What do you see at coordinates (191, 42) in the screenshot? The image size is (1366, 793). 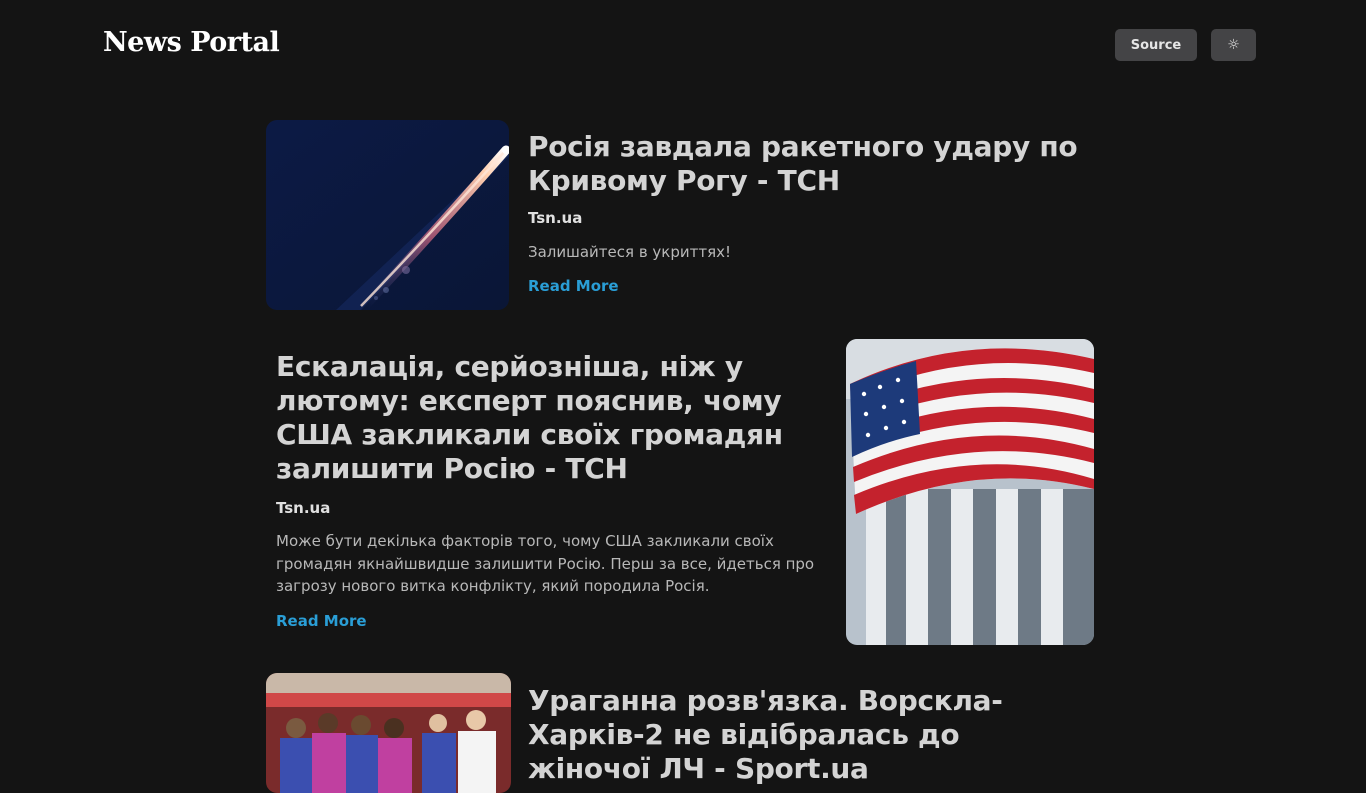 I see `site-logo: News Portal` at bounding box center [191, 42].